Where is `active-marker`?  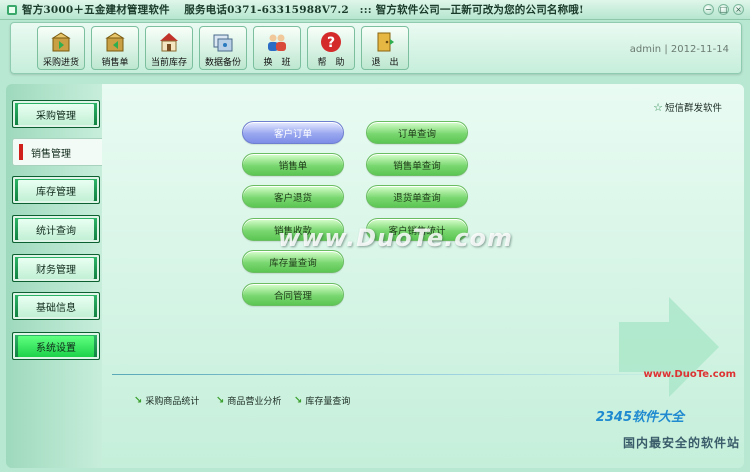 active-marker is located at coordinates (21, 152).